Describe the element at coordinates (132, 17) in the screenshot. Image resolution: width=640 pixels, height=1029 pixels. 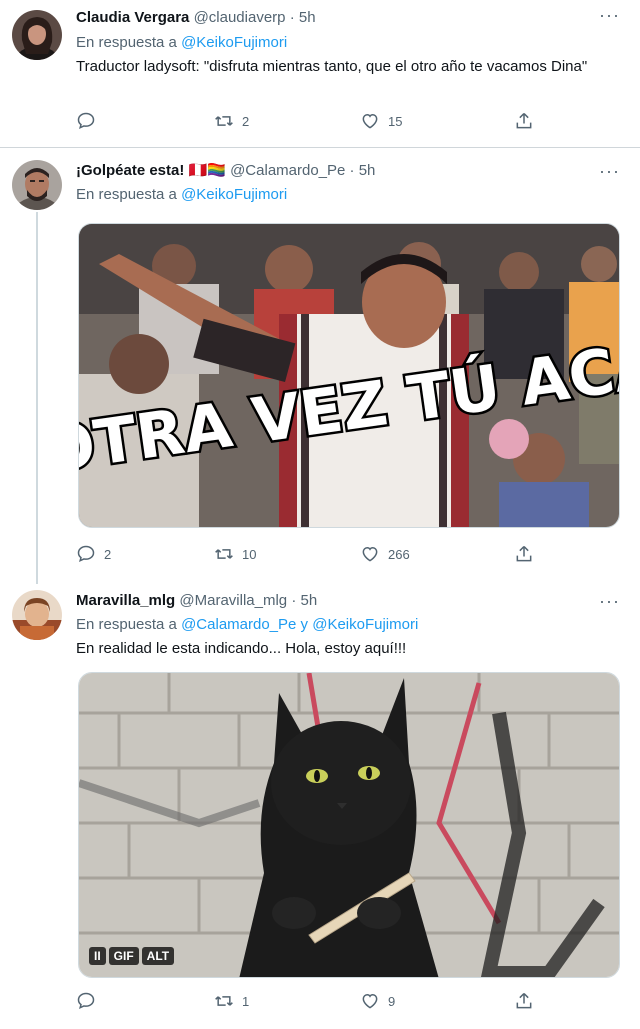
I see `author-name: Claudia Vergara` at that location.